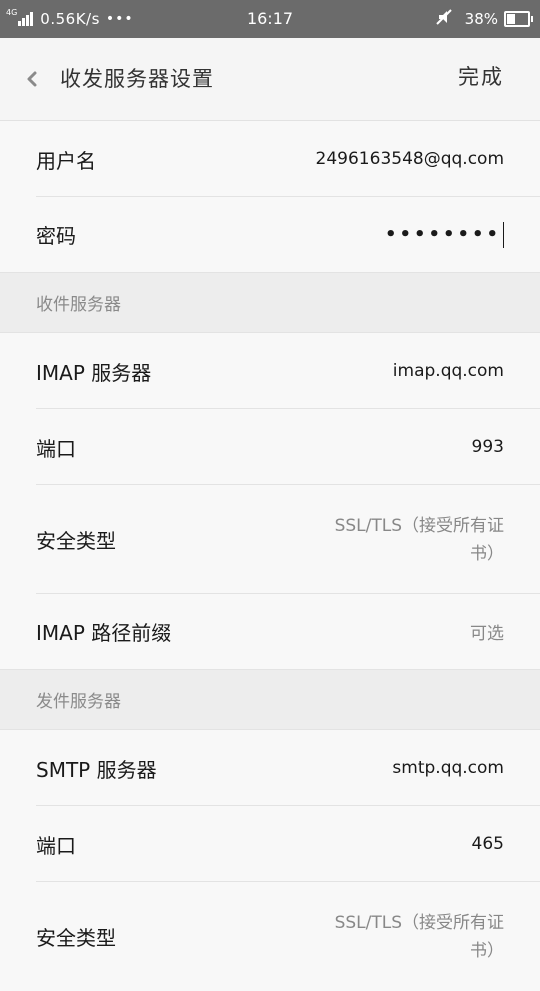  What do you see at coordinates (137, 79) in the screenshot?
I see `page-title: 收发服务器设置` at bounding box center [137, 79].